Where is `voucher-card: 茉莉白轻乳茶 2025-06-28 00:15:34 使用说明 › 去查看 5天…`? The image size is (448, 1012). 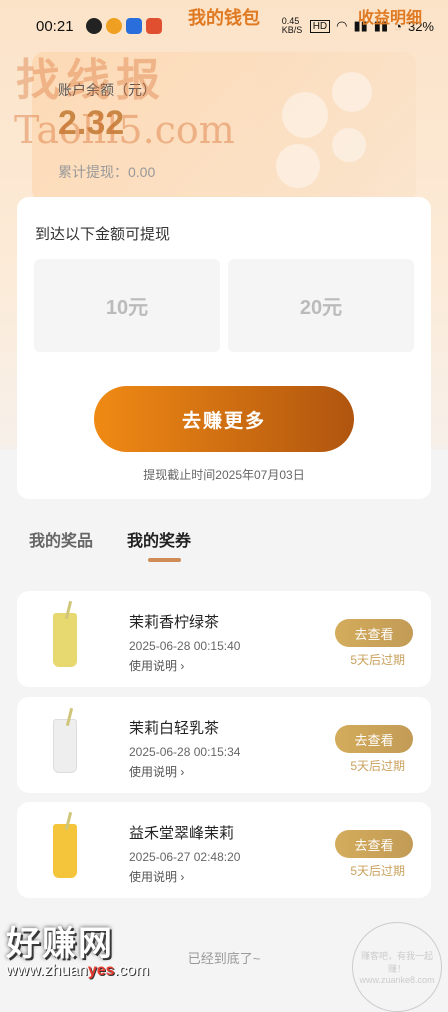
voucher-card: 茉莉白轻乳茶 2025-06-28 00:15:34 使用说明 › 去查看 5天… is located at coordinates (224, 745).